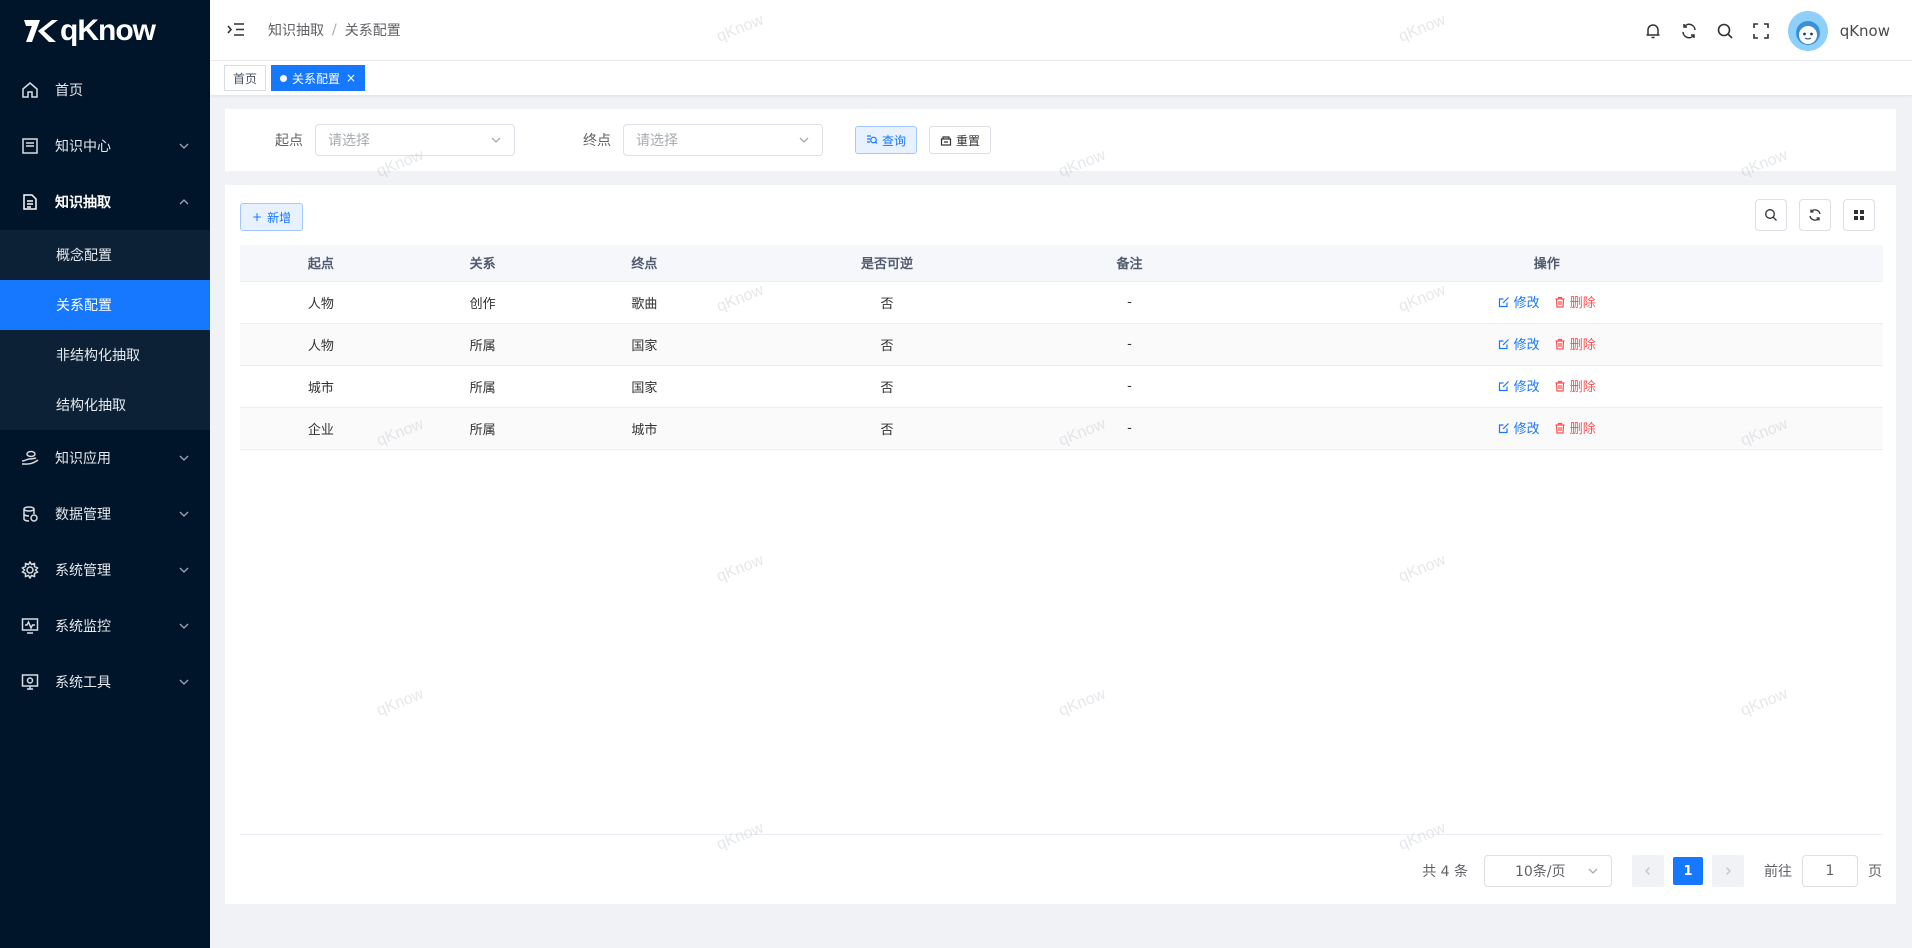  I want to click on column-header: 备注, so click(1129, 263).